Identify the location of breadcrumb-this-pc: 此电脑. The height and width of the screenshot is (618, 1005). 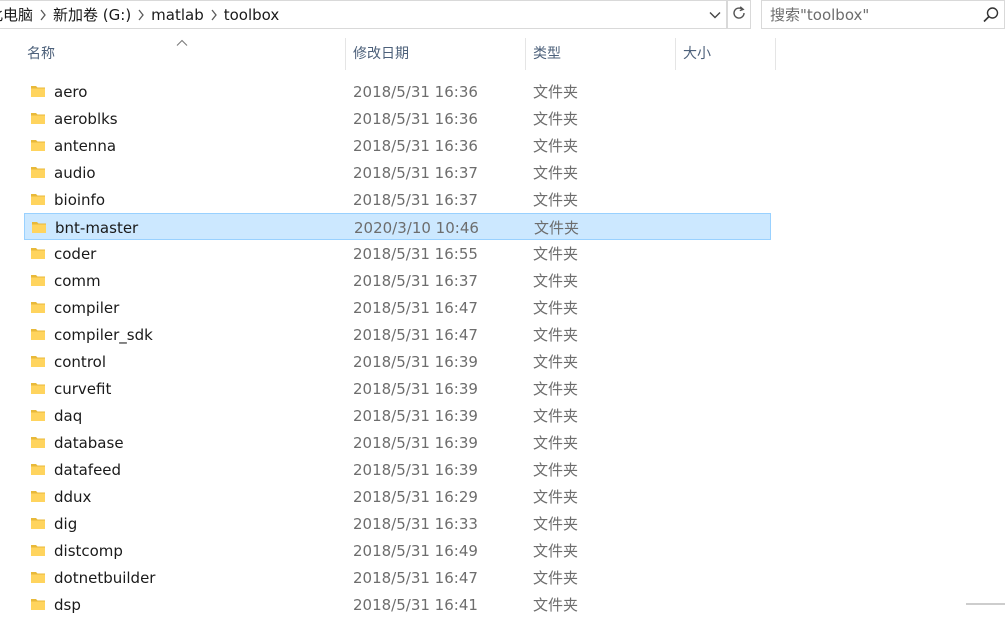
(16, 14).